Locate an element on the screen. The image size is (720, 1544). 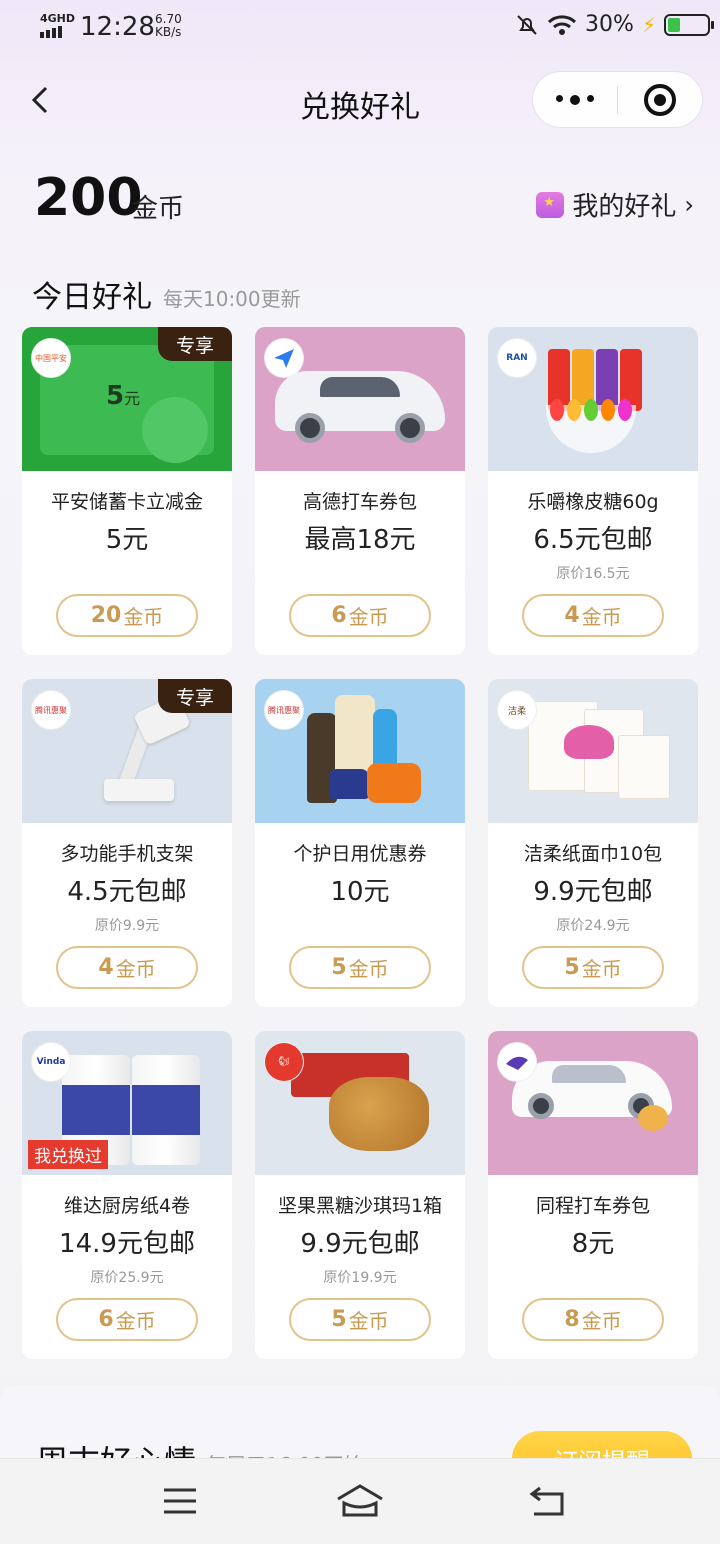
product-card: 同程打车券包 8元 8 金币 is located at coordinates (593, 1195).